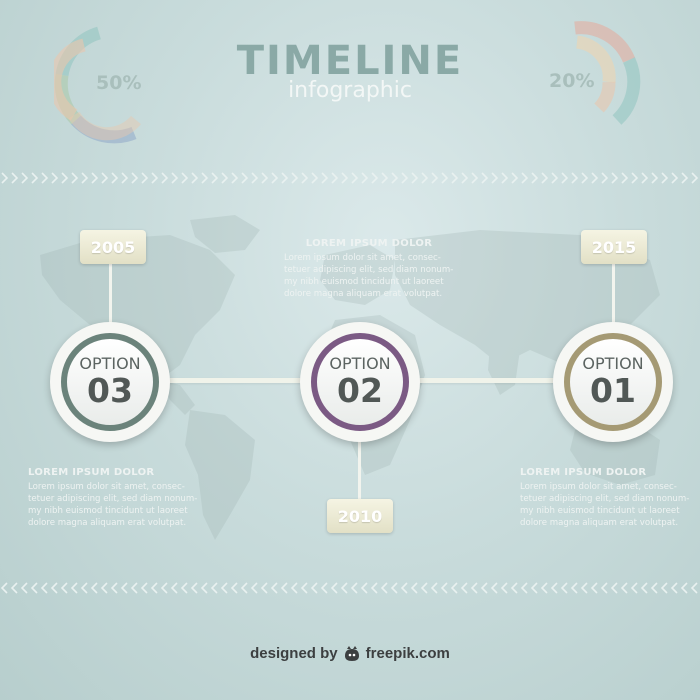 This screenshot has height=700, width=700. Describe the element at coordinates (349, 588) in the screenshot. I see `chevron-divider-bottom` at that location.